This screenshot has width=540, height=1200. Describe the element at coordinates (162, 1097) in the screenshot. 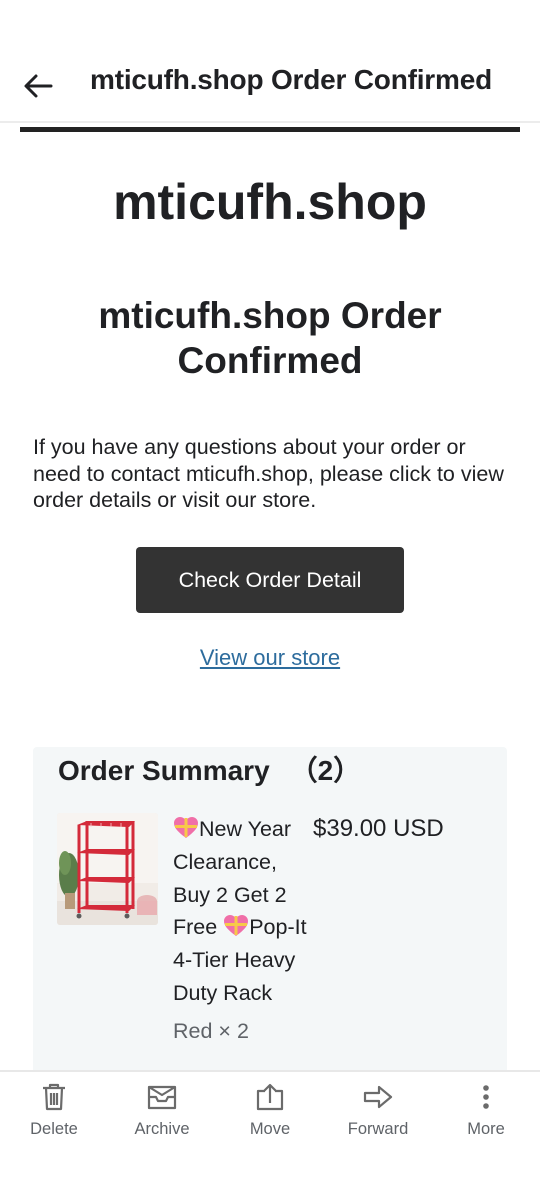

I see `archive-icon` at that location.